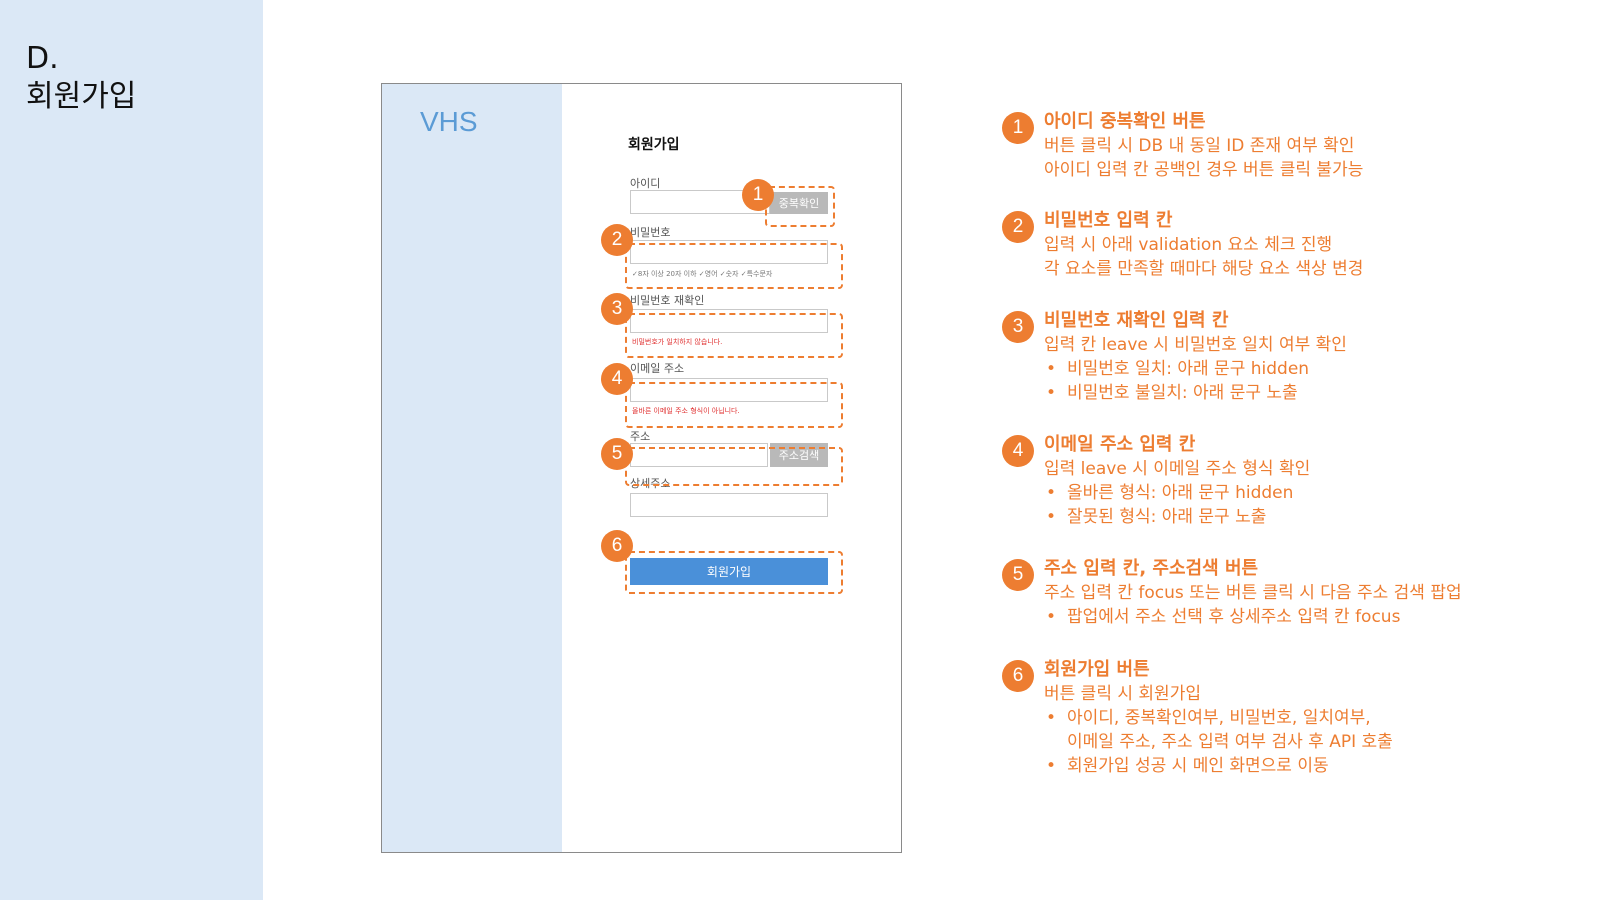  Describe the element at coordinates (729, 505) in the screenshot. I see `detail-address-input` at that location.